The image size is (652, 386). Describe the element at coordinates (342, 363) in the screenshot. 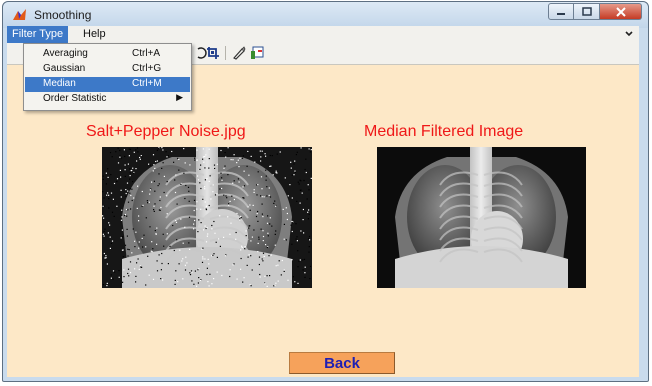

I see `back-button: Back` at that location.